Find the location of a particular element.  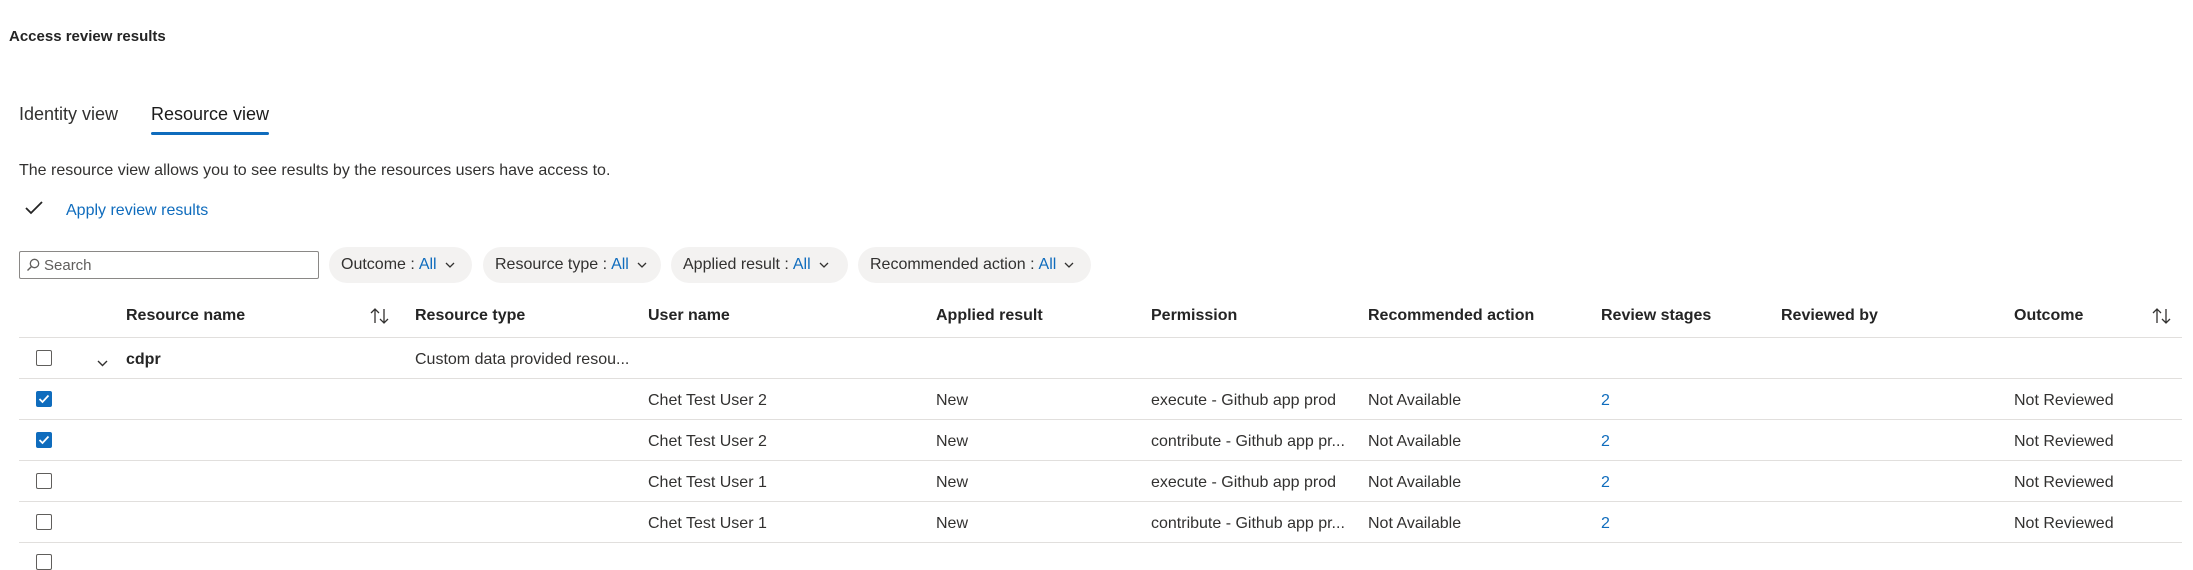

filter-outcome: Outcome : All is located at coordinates (400, 265).